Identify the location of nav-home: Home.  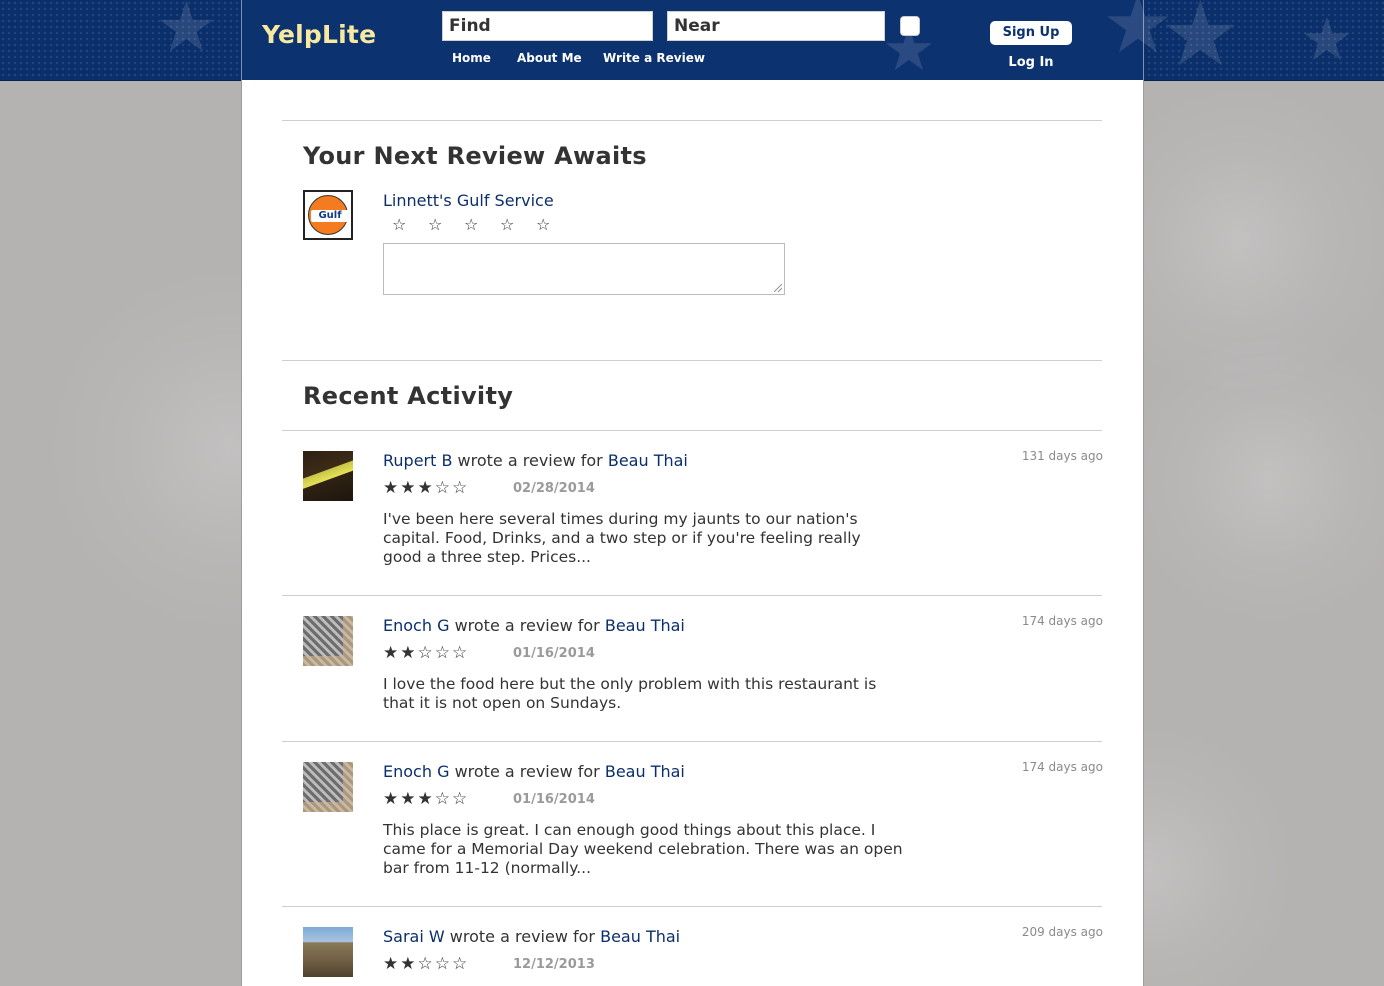
(471, 58).